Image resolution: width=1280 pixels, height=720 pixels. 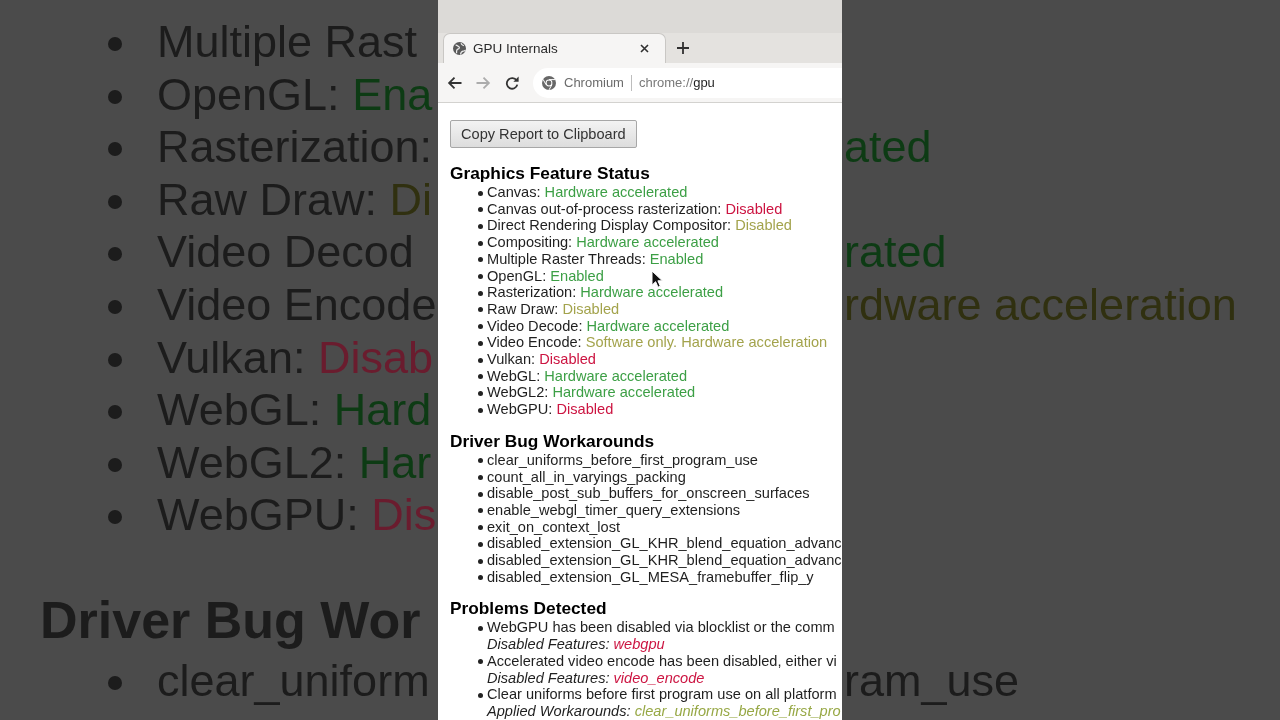 What do you see at coordinates (518, 393) in the screenshot?
I see `feature-name: WebGL2:` at bounding box center [518, 393].